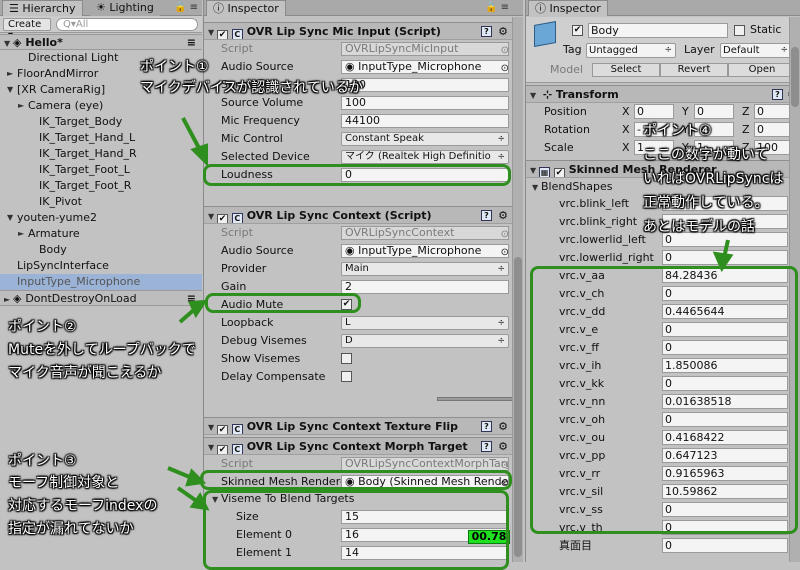 This screenshot has height=570, width=800. Describe the element at coordinates (83, 506) in the screenshot. I see `annotation-3-line2: 対応するモーフindexの` at that location.